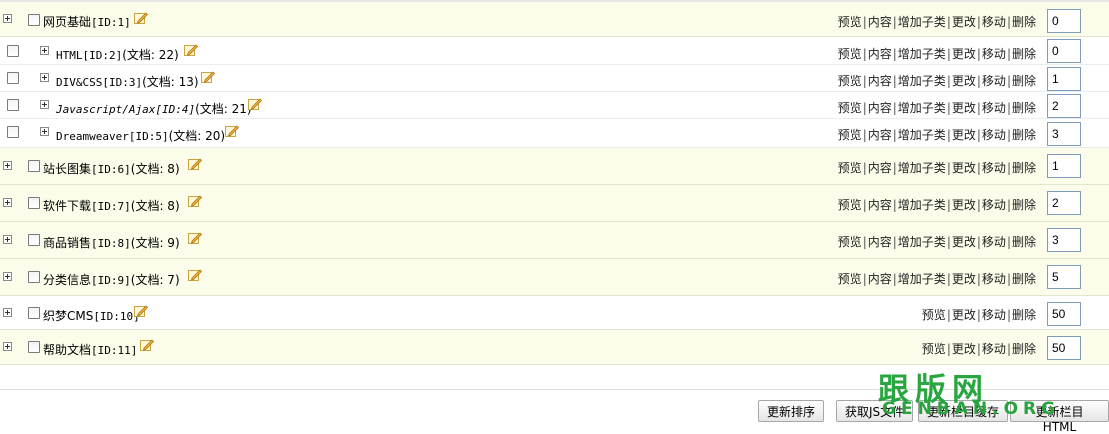  What do you see at coordinates (127, 81) in the screenshot?
I see `category-name: DIV&CSS[ID:3](文档: 13)` at bounding box center [127, 81].